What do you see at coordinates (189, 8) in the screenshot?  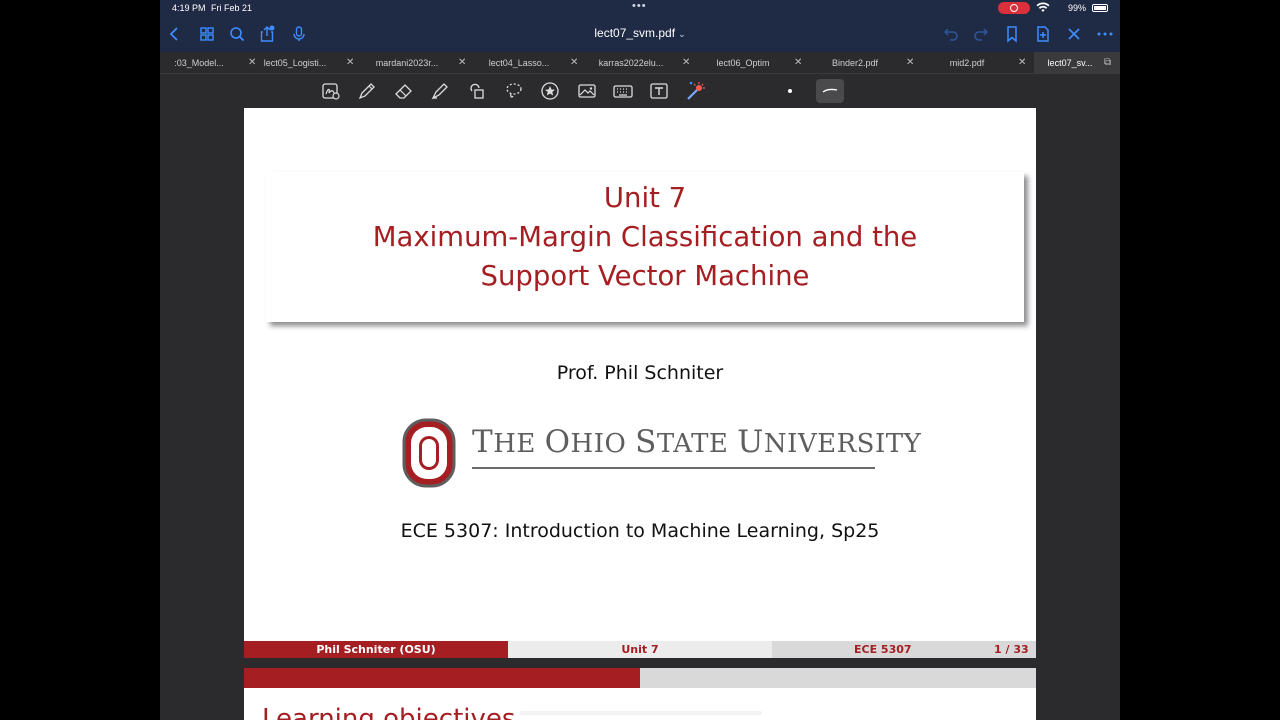 I see `status-time: 4:19 PM` at bounding box center [189, 8].